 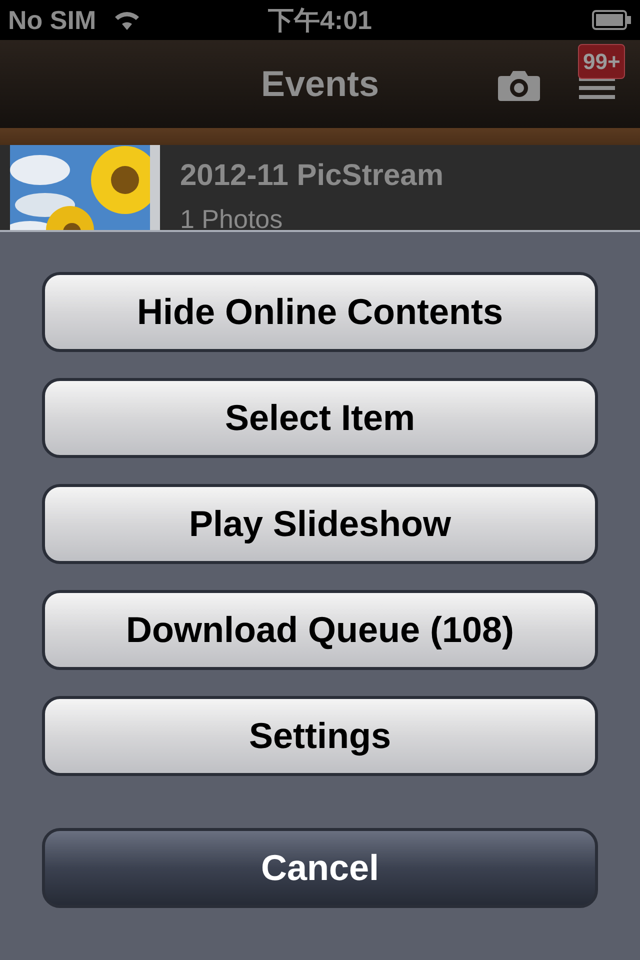 I want to click on nav-title: Events, so click(x=320, y=84).